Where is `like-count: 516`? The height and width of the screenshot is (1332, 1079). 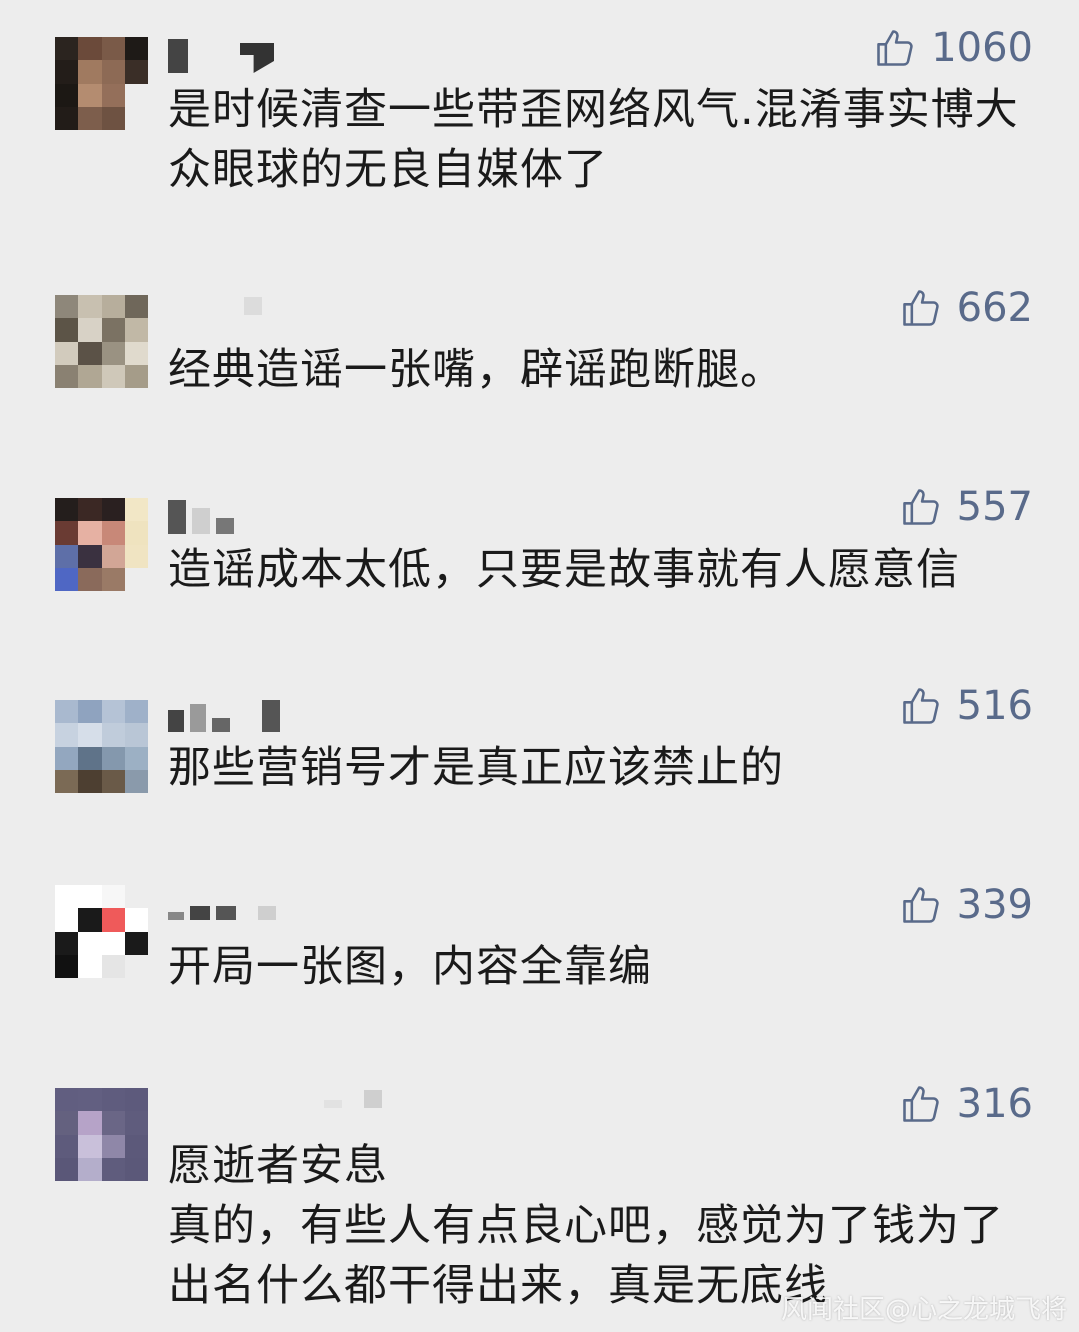 like-count: 516 is located at coordinates (994, 706).